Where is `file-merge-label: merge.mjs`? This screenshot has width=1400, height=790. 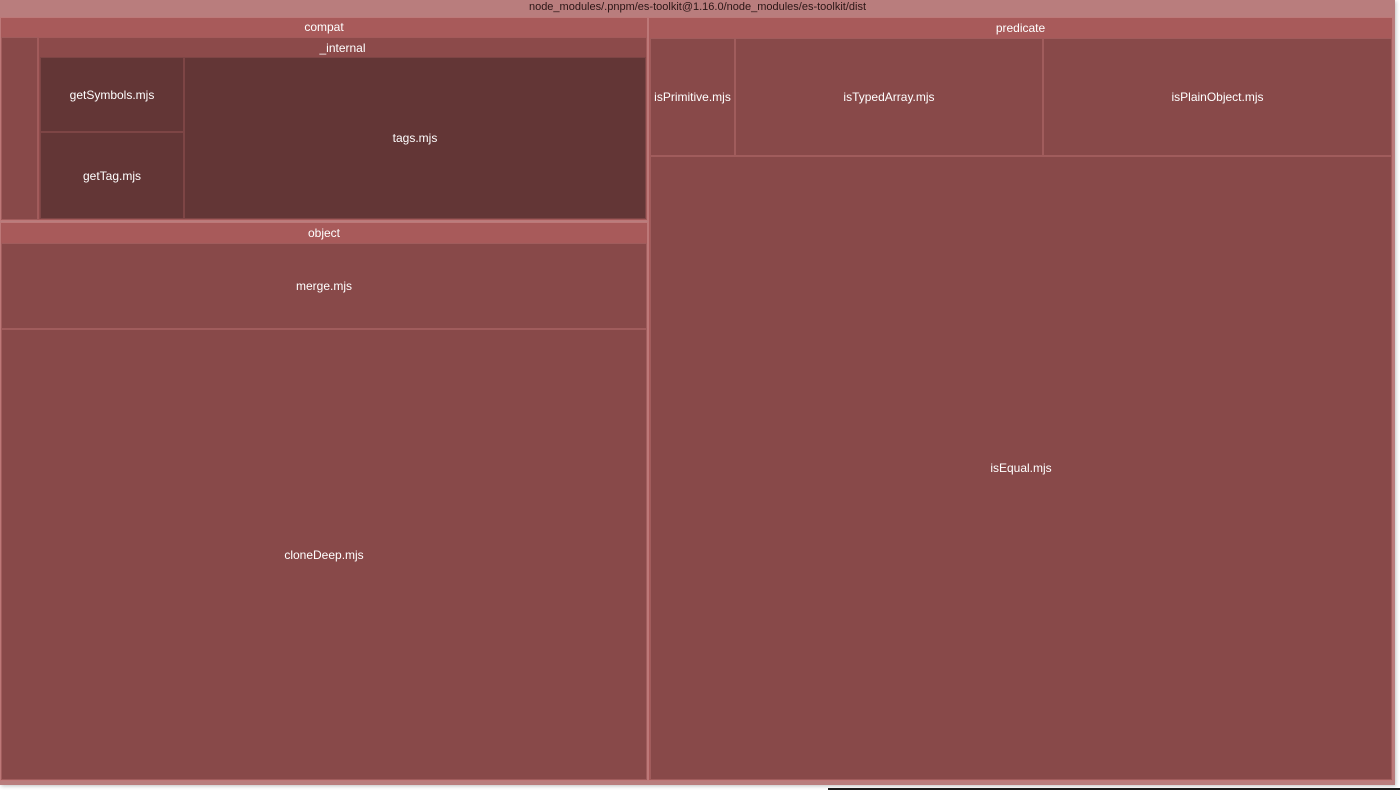 file-merge-label: merge.mjs is located at coordinates (323, 286).